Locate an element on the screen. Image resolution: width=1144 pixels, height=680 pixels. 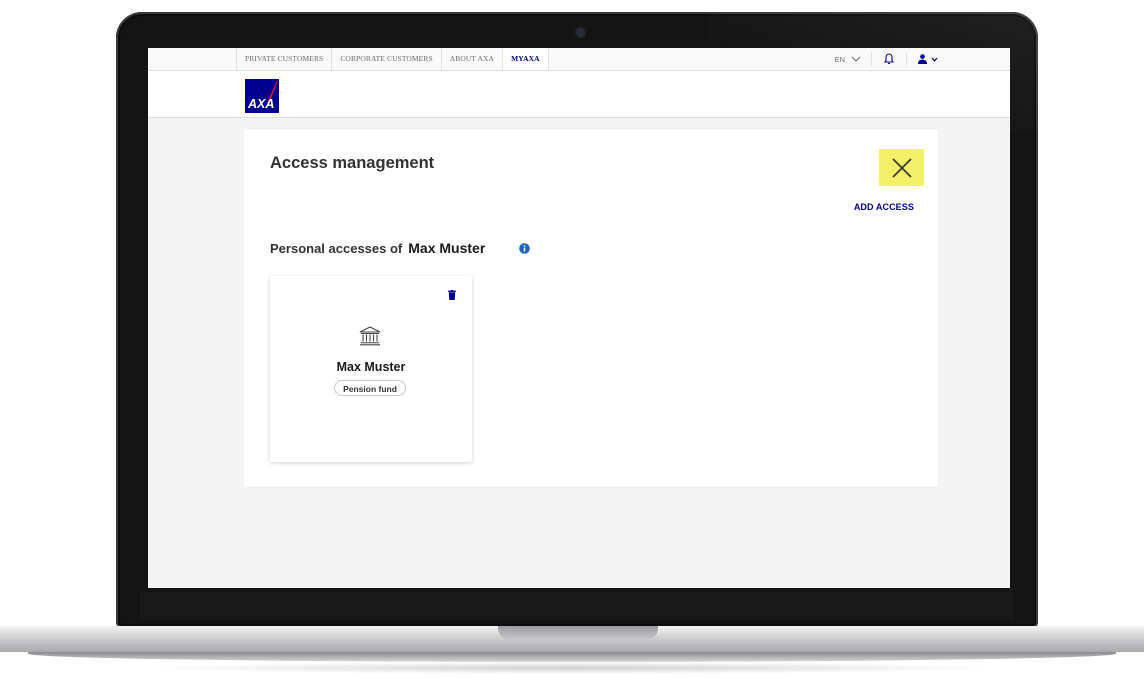
bell-icon is located at coordinates (889, 59).